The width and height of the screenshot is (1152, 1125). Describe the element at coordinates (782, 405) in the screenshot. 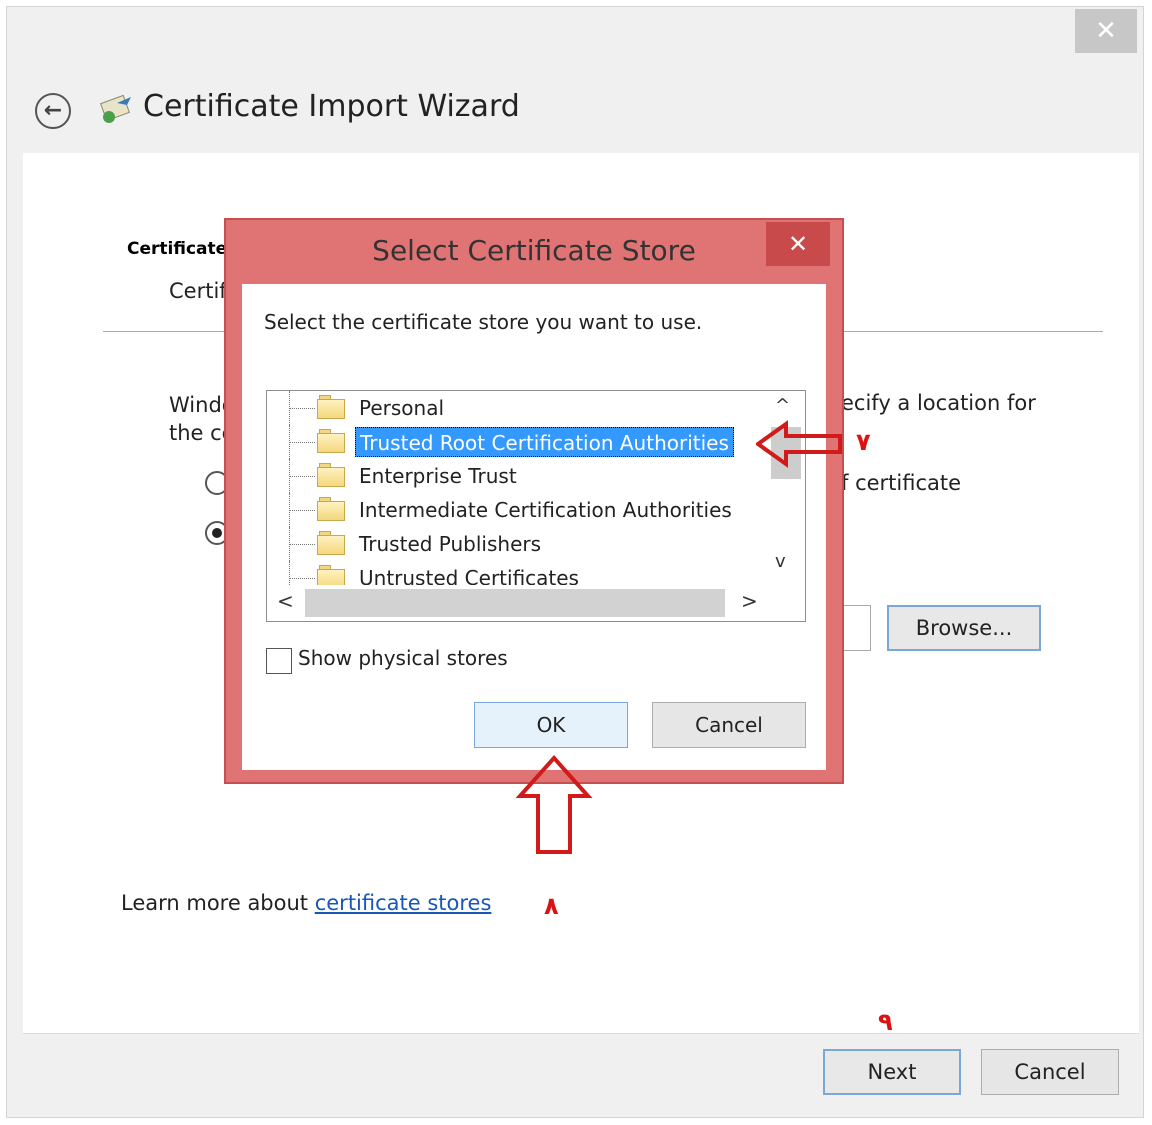

I see `scroll-up-icon: ^` at that location.